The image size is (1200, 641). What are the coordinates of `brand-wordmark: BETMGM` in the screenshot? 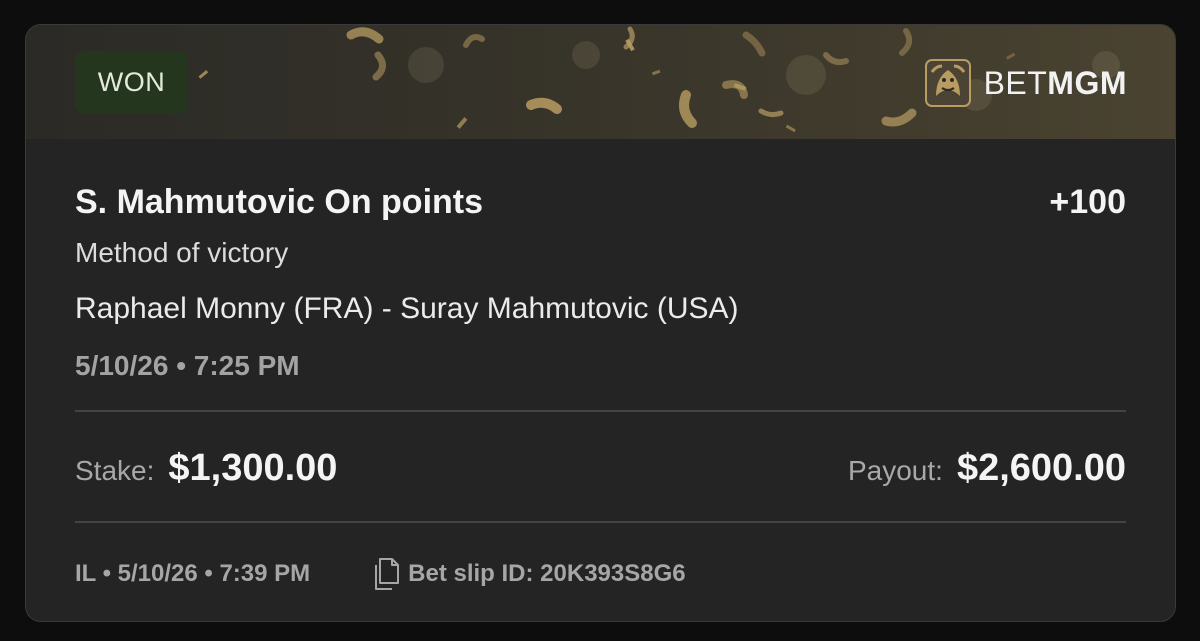 It's located at (1055, 83).